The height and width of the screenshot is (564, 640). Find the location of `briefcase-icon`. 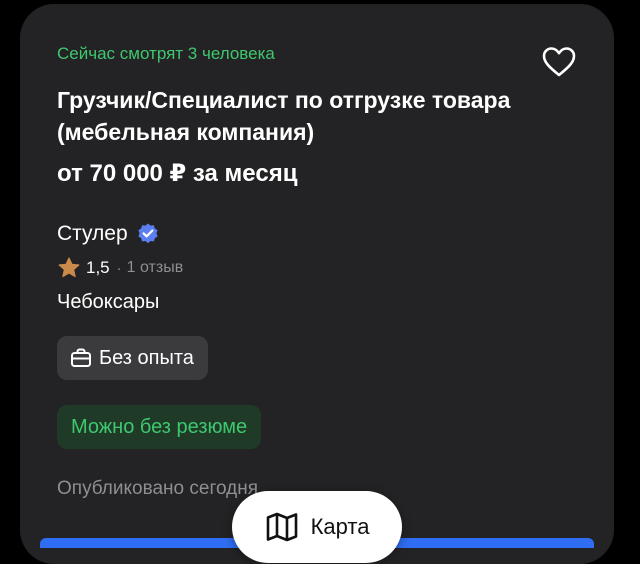

briefcase-icon is located at coordinates (81, 358).